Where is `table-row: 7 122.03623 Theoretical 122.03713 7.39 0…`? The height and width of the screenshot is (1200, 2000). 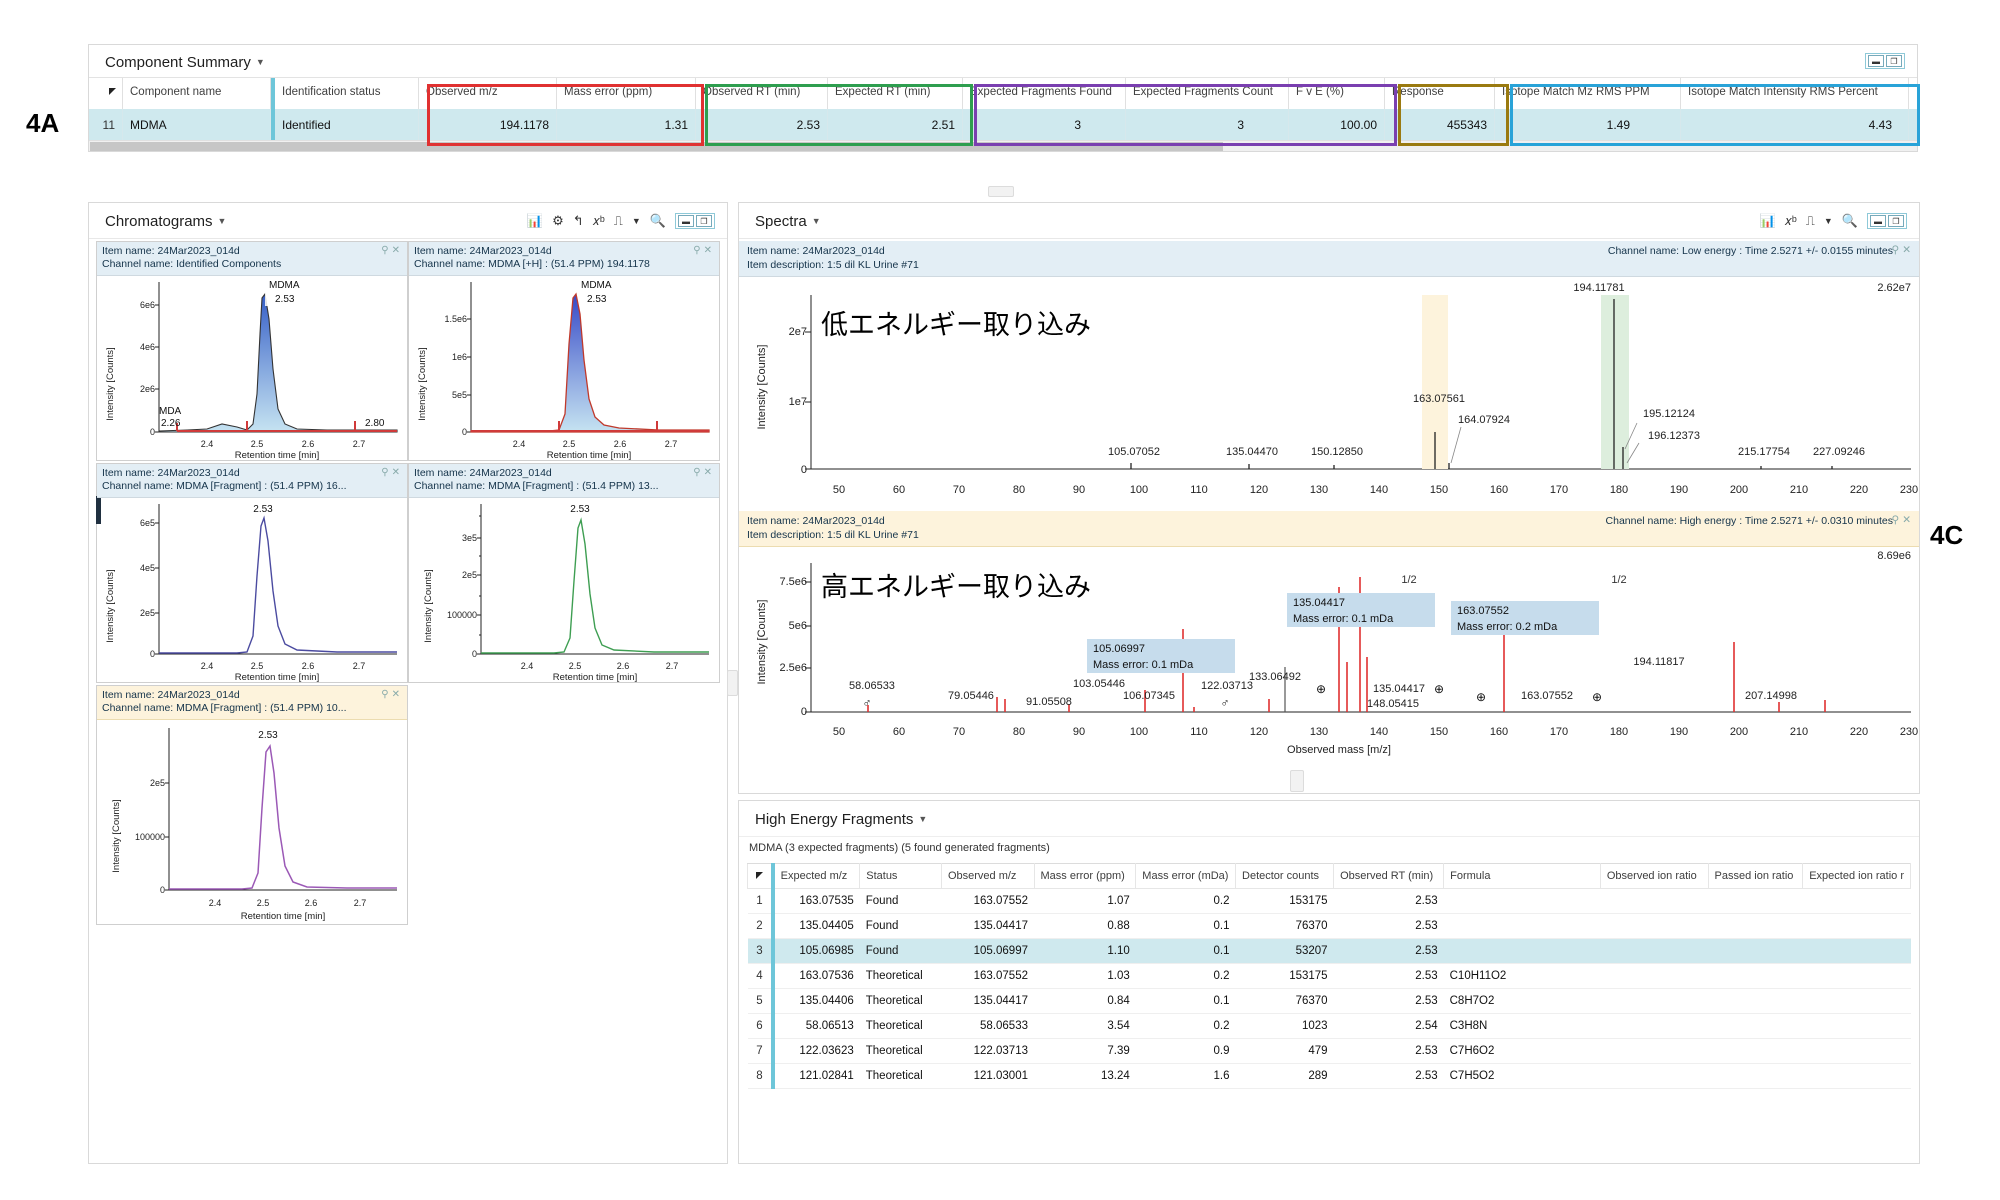 table-row: 7 122.03623 Theoretical 122.03713 7.39 0… is located at coordinates (1329, 1051).